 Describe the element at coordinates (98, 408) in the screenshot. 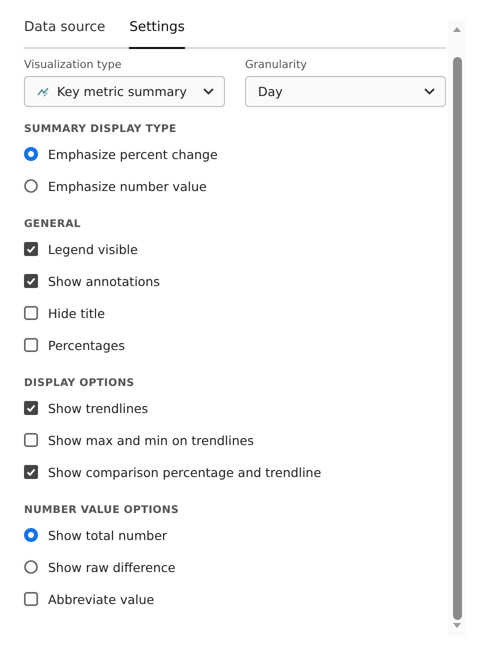

I see `option-label: Show trendlines` at that location.